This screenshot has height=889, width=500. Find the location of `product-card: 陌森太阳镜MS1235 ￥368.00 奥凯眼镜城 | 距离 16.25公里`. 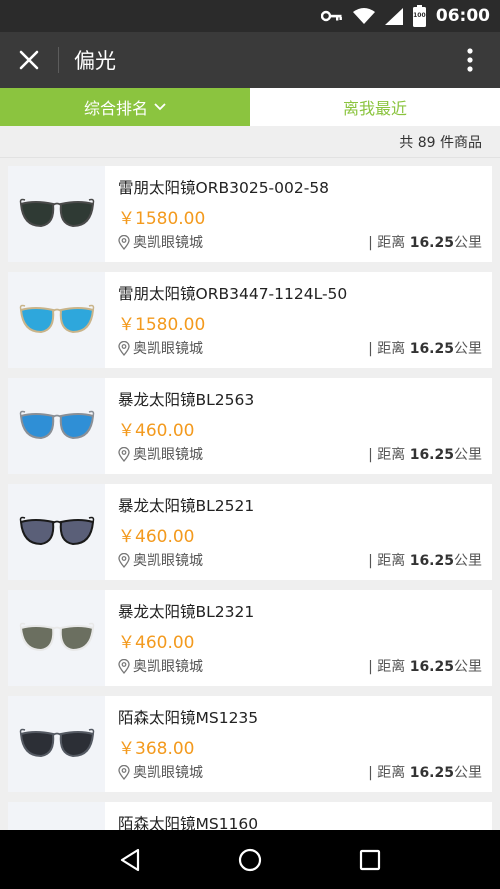

product-card: 陌森太阳镜MS1235 ￥368.00 奥凯眼镜城 | 距离 16.25公里 is located at coordinates (250, 744).